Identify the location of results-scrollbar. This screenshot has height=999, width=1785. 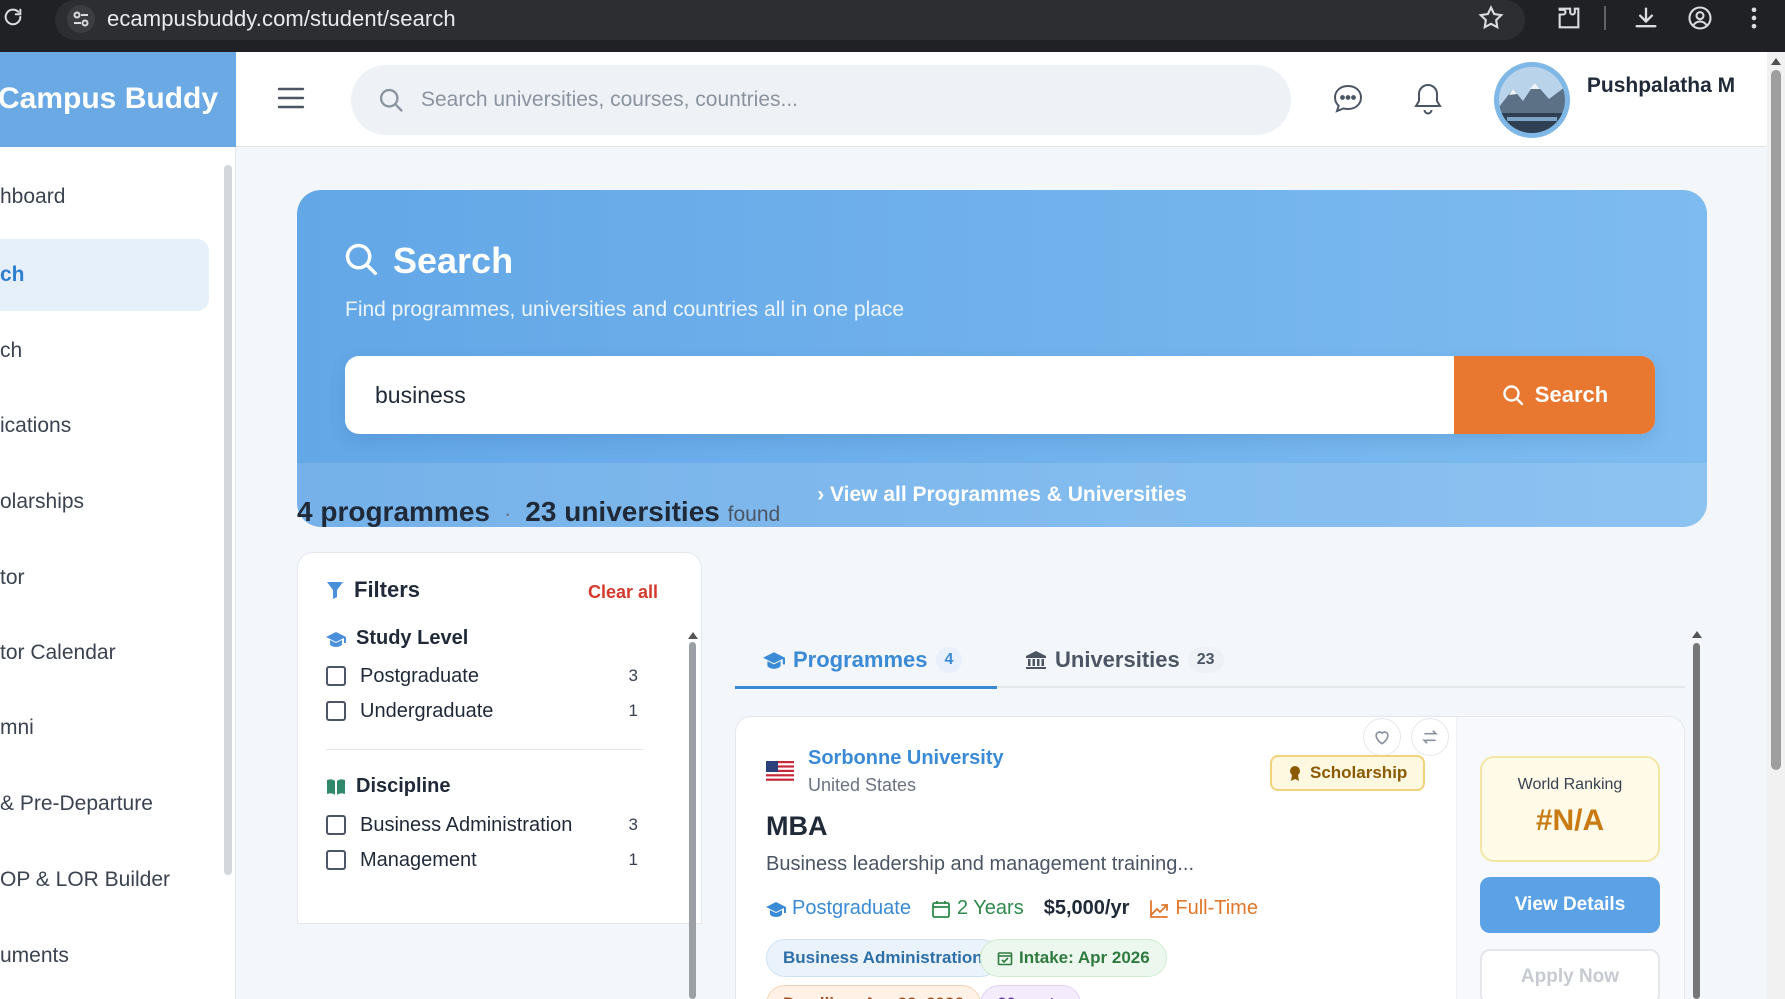
(1696, 821).